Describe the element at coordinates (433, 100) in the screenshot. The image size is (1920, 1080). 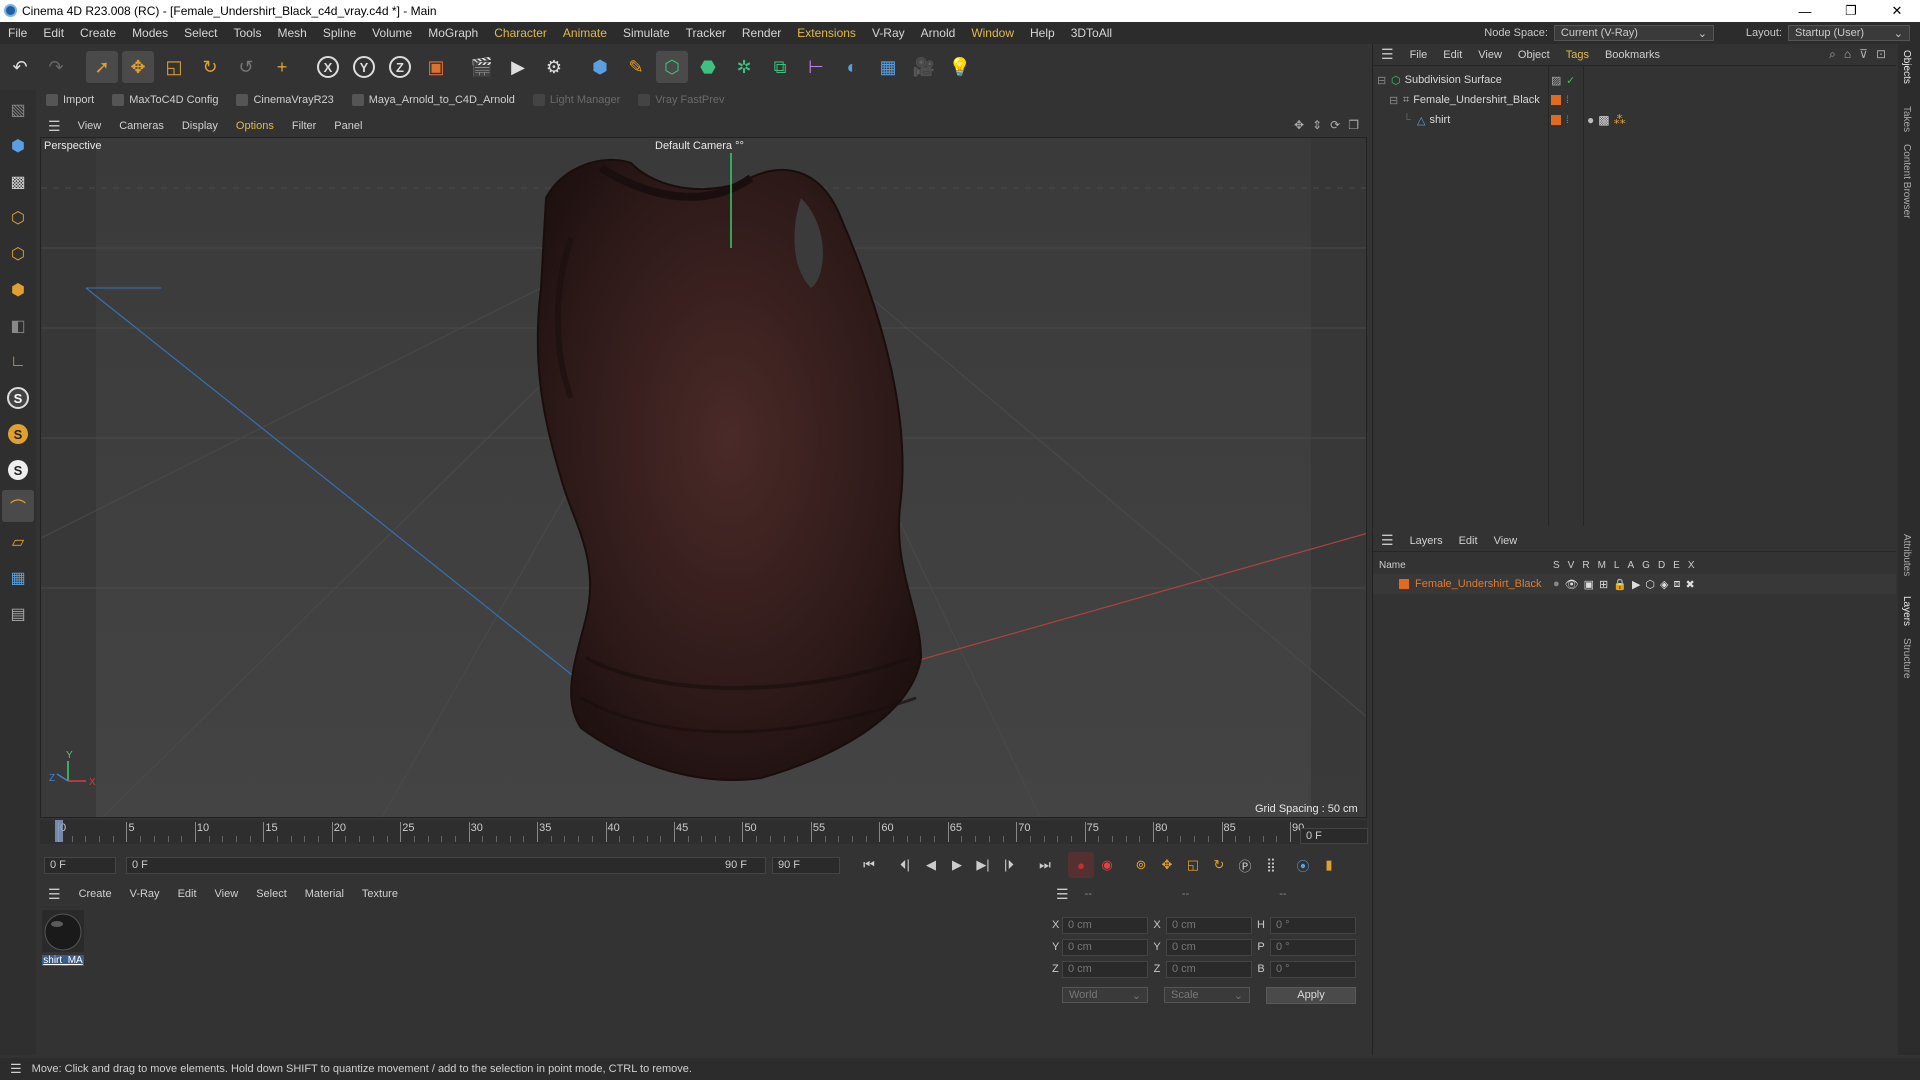
I see `plugin-maya-arnold: Maya_Arnold_to_C4D_Arnold` at that location.